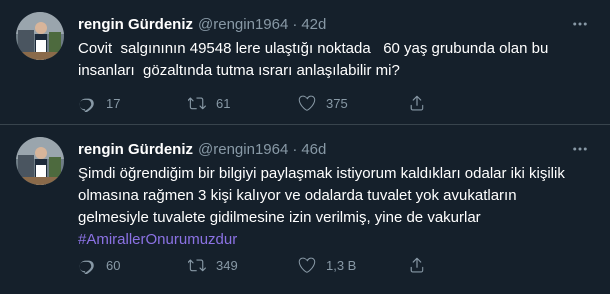  What do you see at coordinates (243, 265) in the screenshot?
I see `retweet-button: 349` at bounding box center [243, 265].